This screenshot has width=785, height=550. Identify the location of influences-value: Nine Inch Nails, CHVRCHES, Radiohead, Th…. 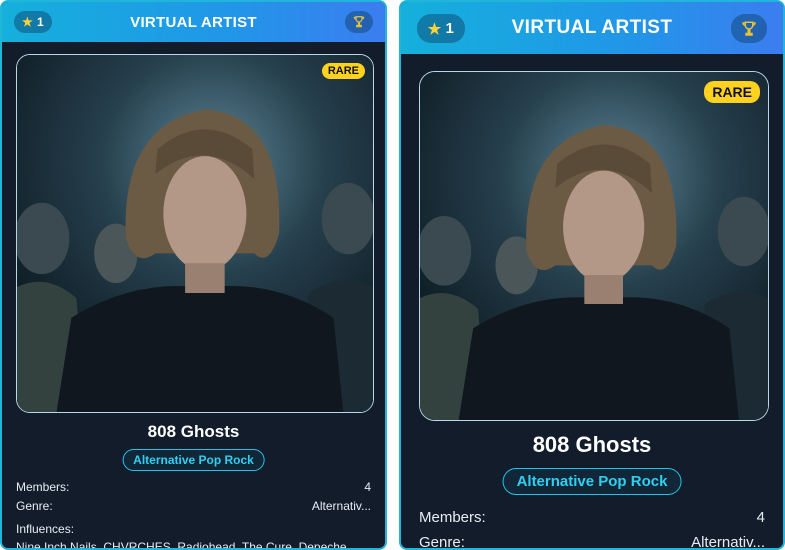
(181, 545).